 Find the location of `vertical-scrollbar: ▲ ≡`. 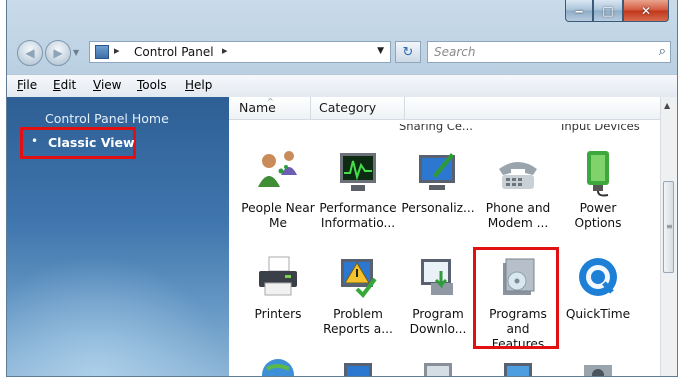

vertical-scrollbar: ▲ ≡ is located at coordinates (668, 236).